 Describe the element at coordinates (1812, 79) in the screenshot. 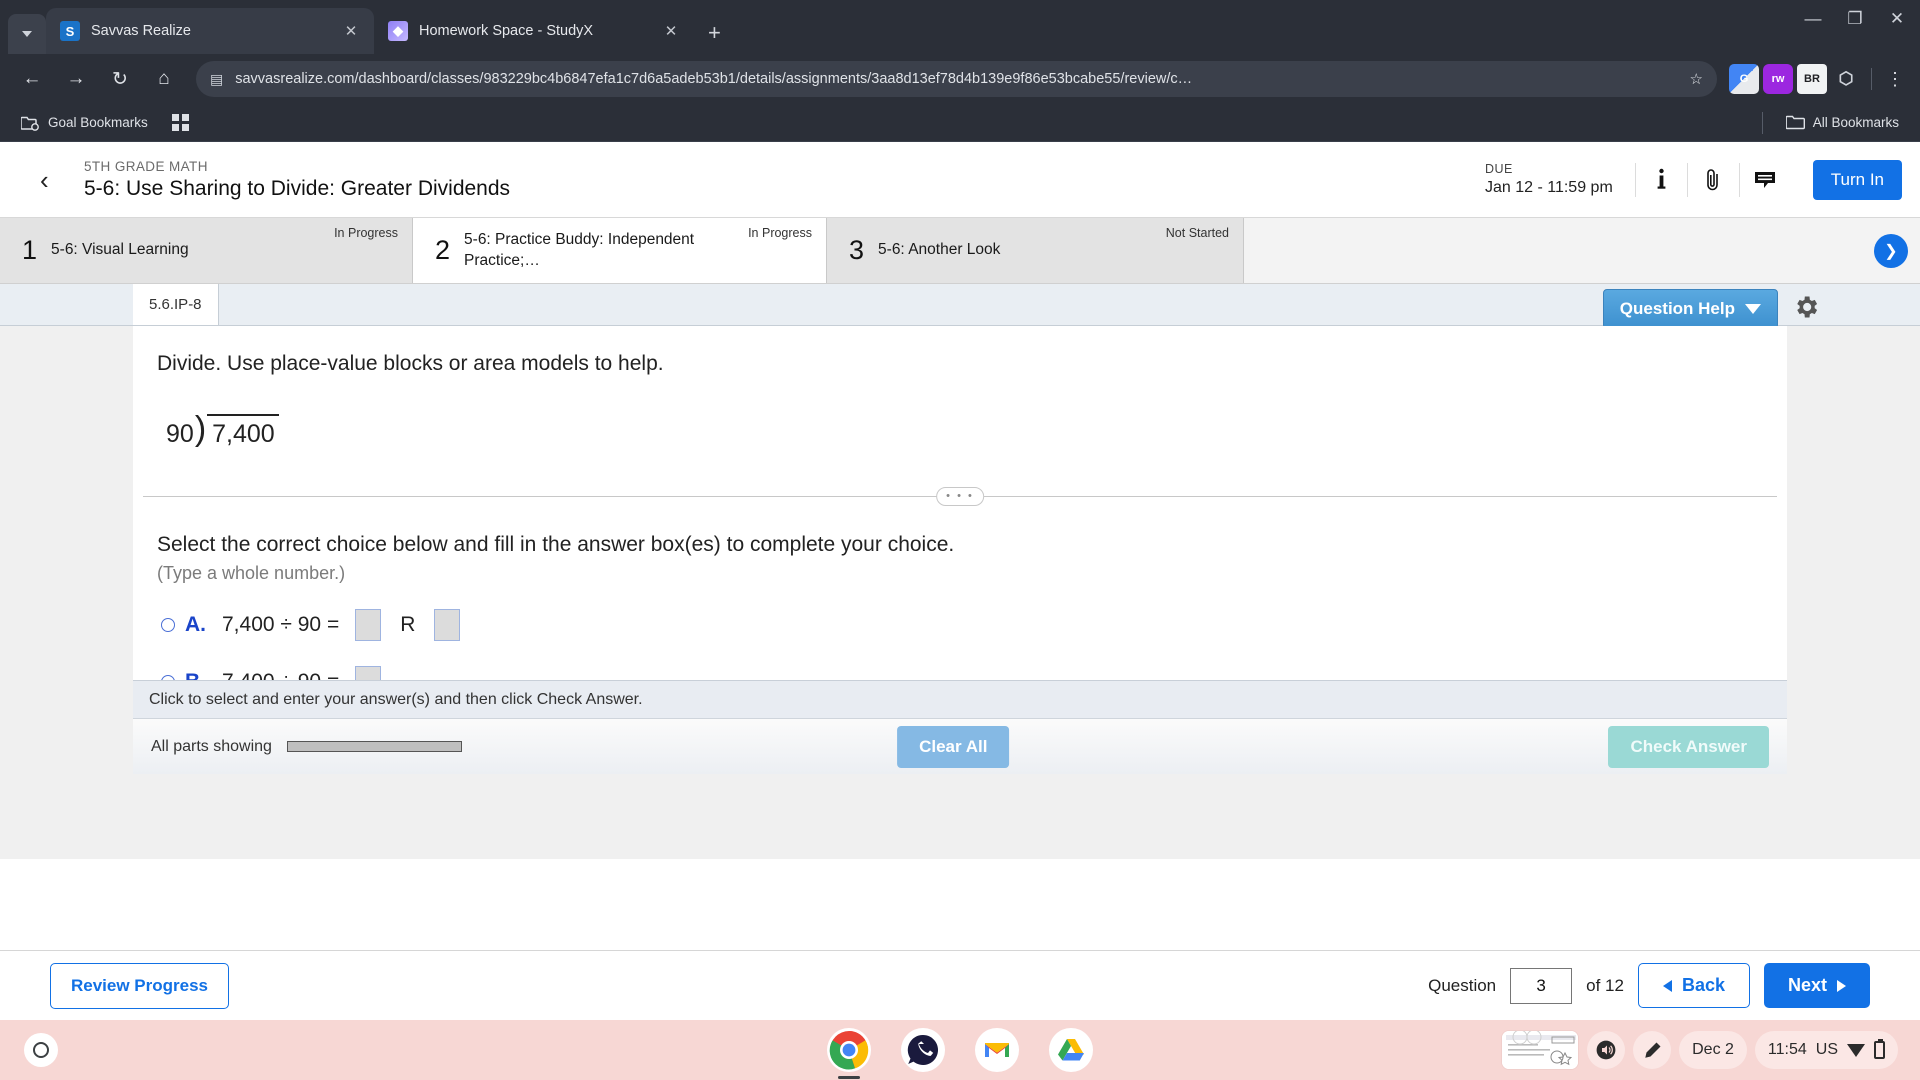

I see `br-extension-icon: BR` at that location.